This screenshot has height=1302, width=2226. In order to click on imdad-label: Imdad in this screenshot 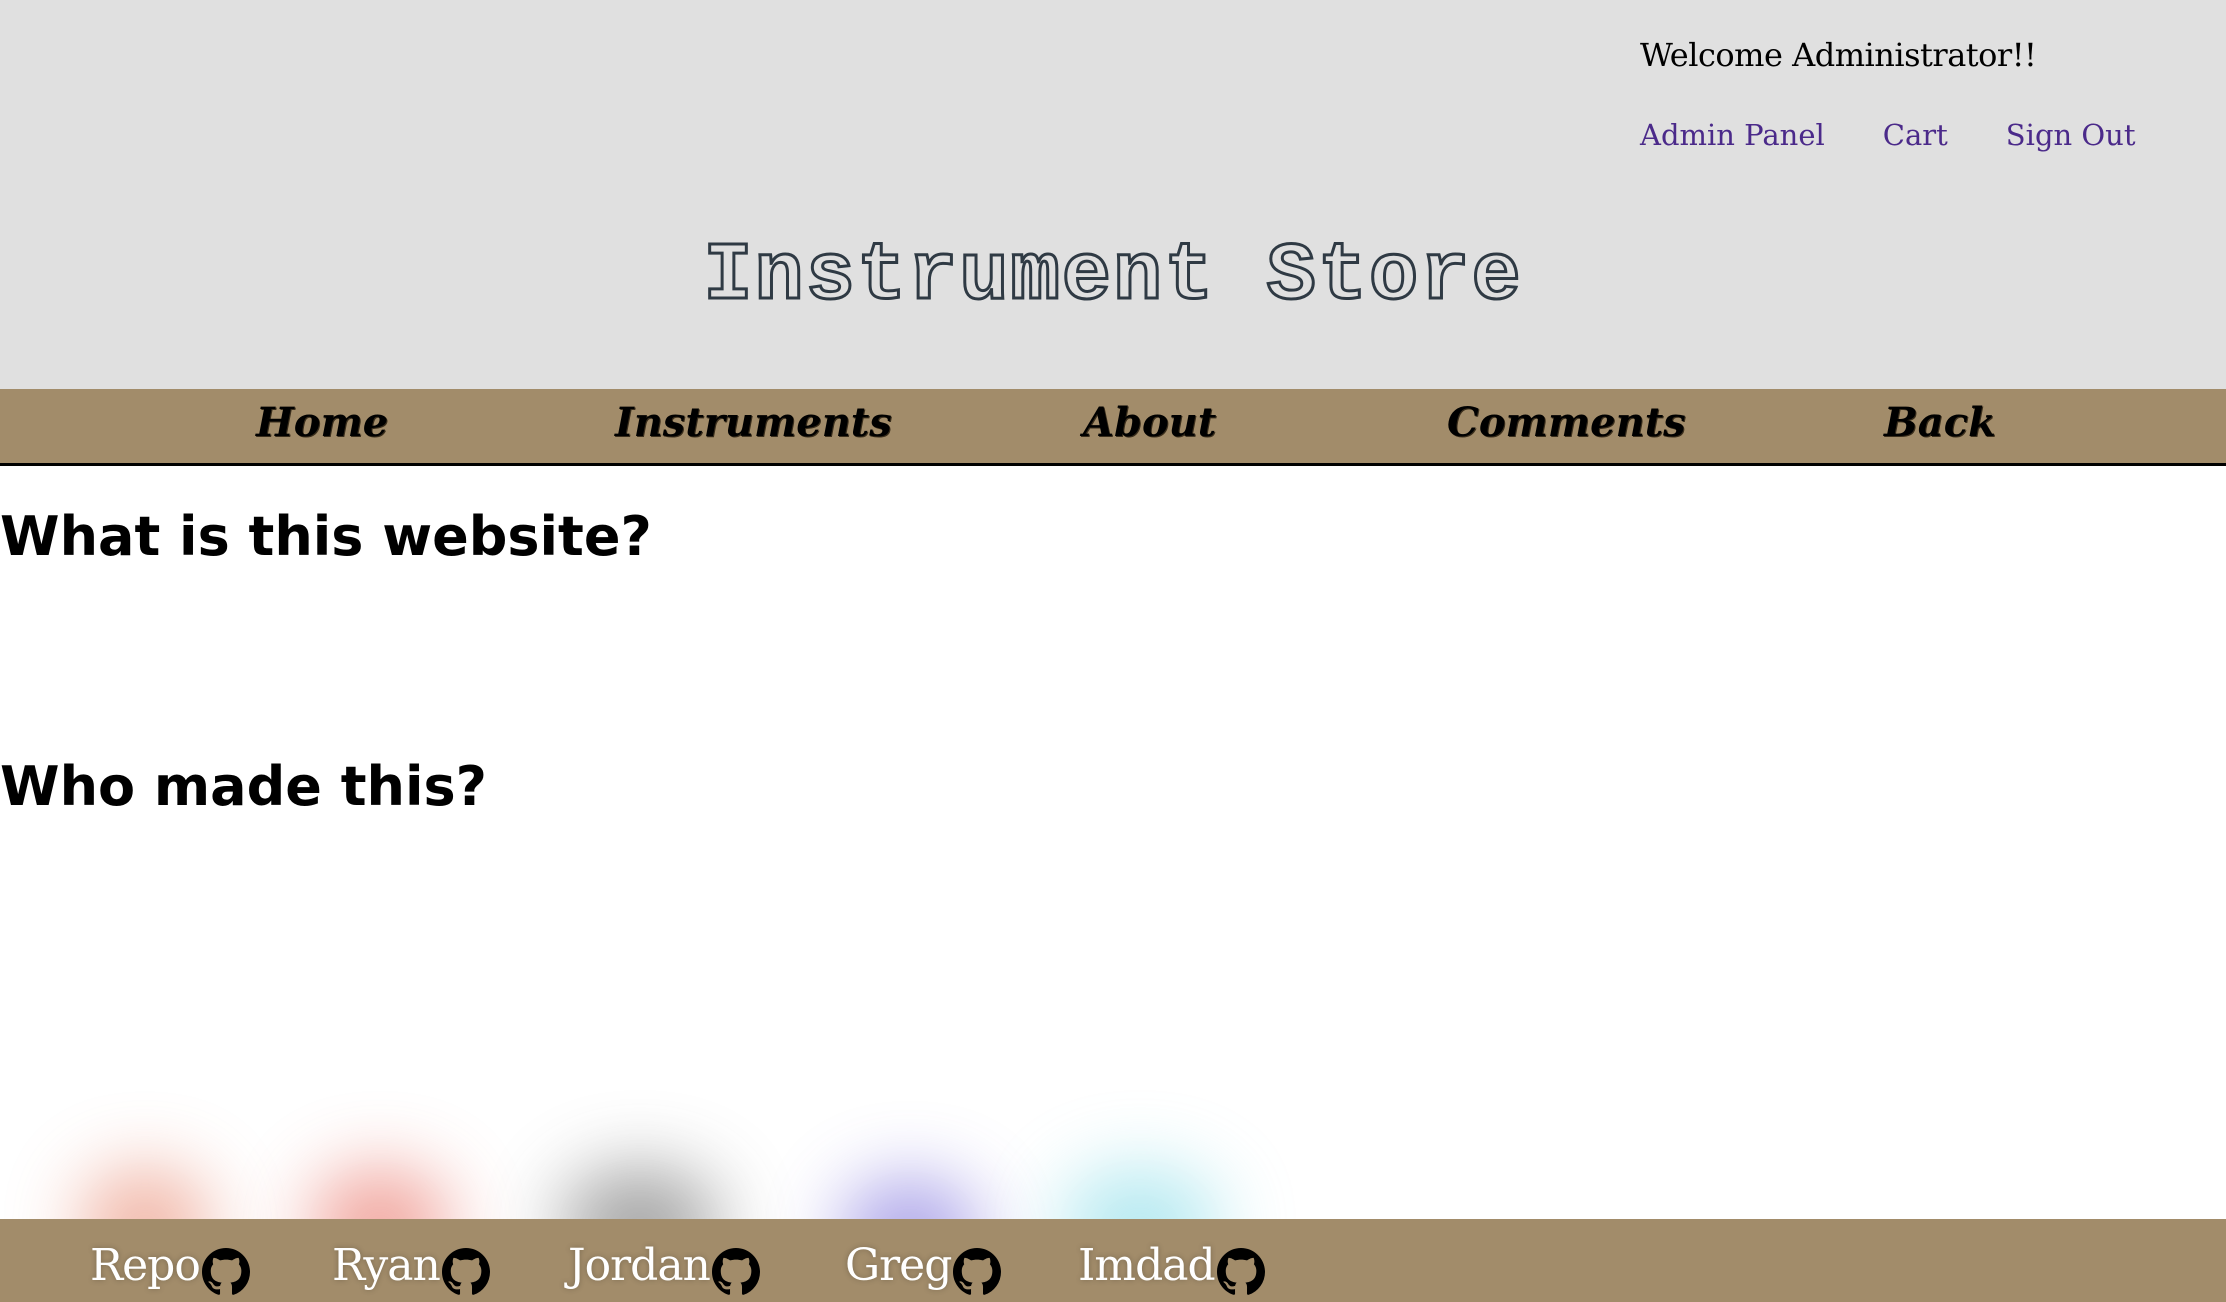, I will do `click(1147, 1265)`.